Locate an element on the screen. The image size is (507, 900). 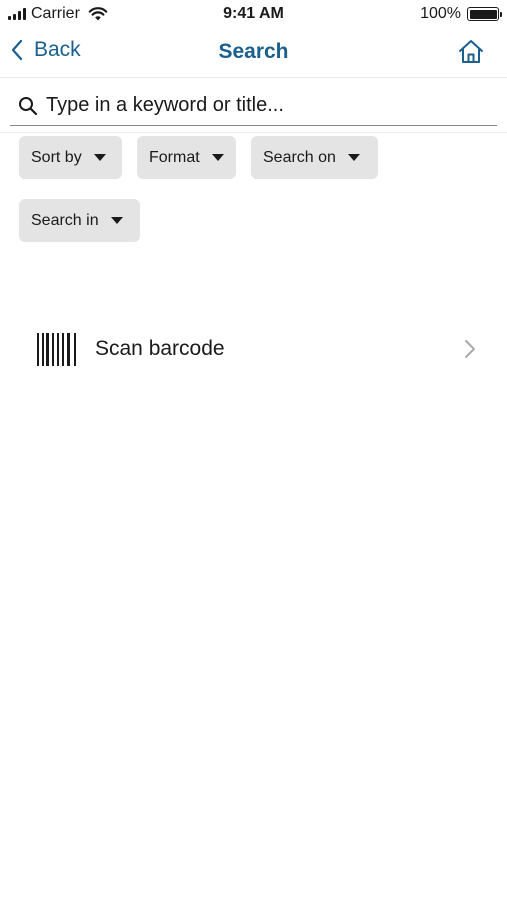
search-icon is located at coordinates (28, 105).